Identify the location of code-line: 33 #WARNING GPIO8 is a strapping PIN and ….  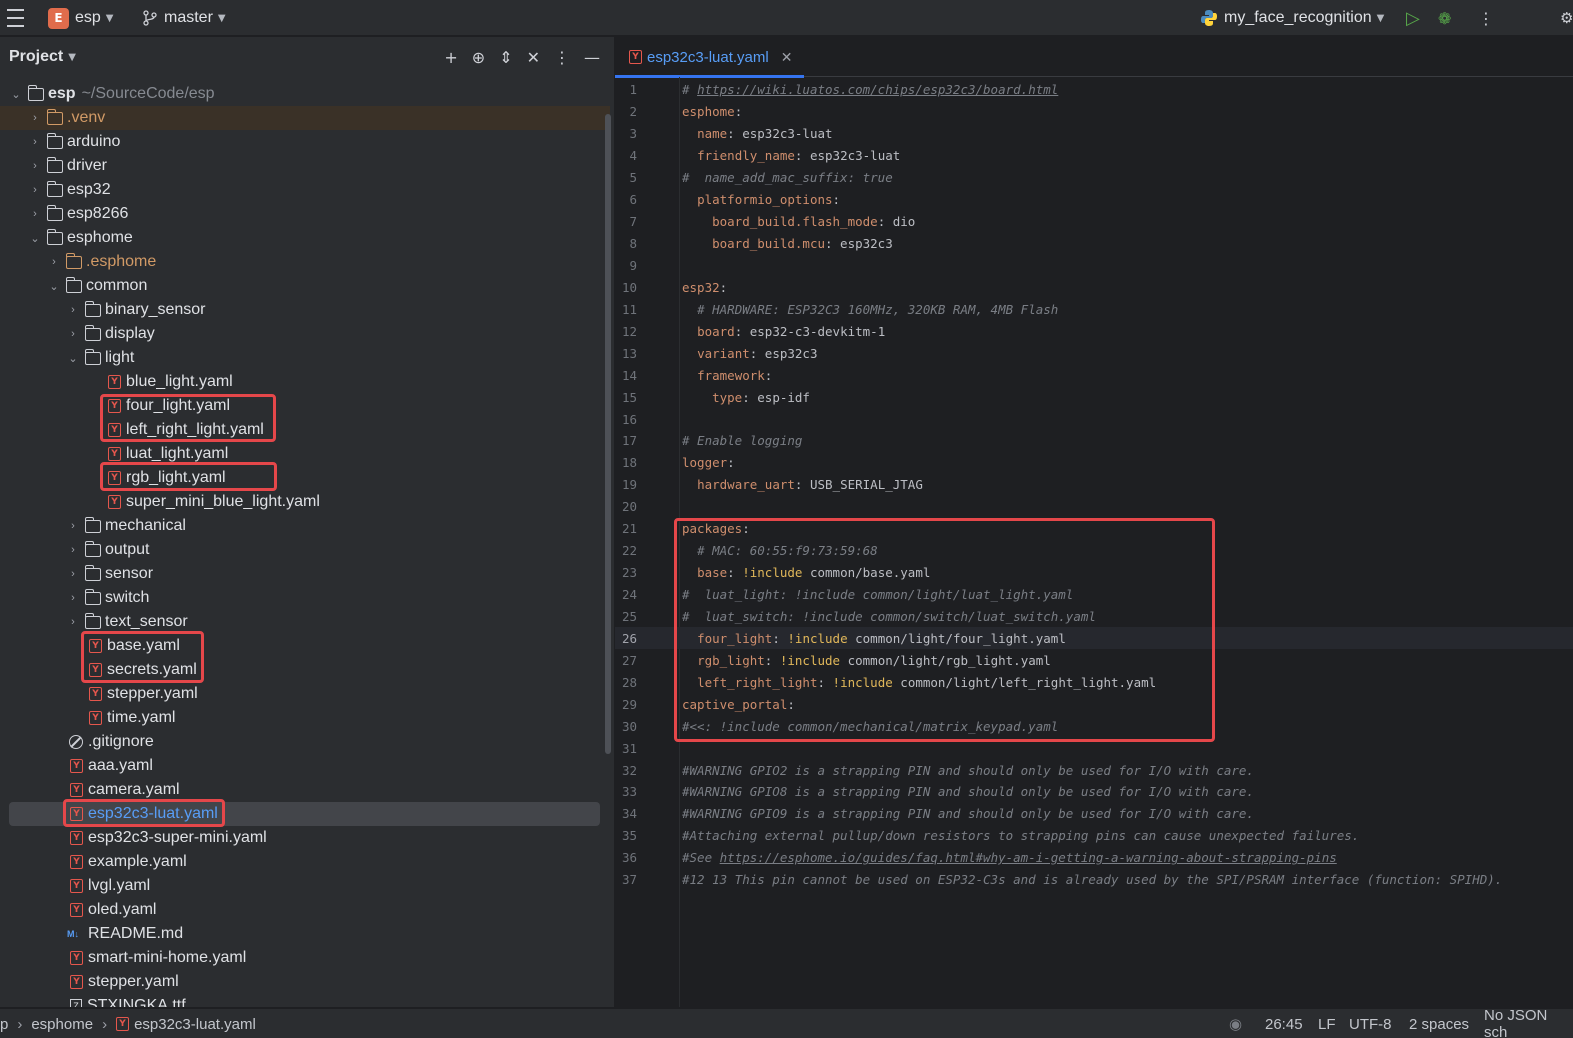
(1094, 792).